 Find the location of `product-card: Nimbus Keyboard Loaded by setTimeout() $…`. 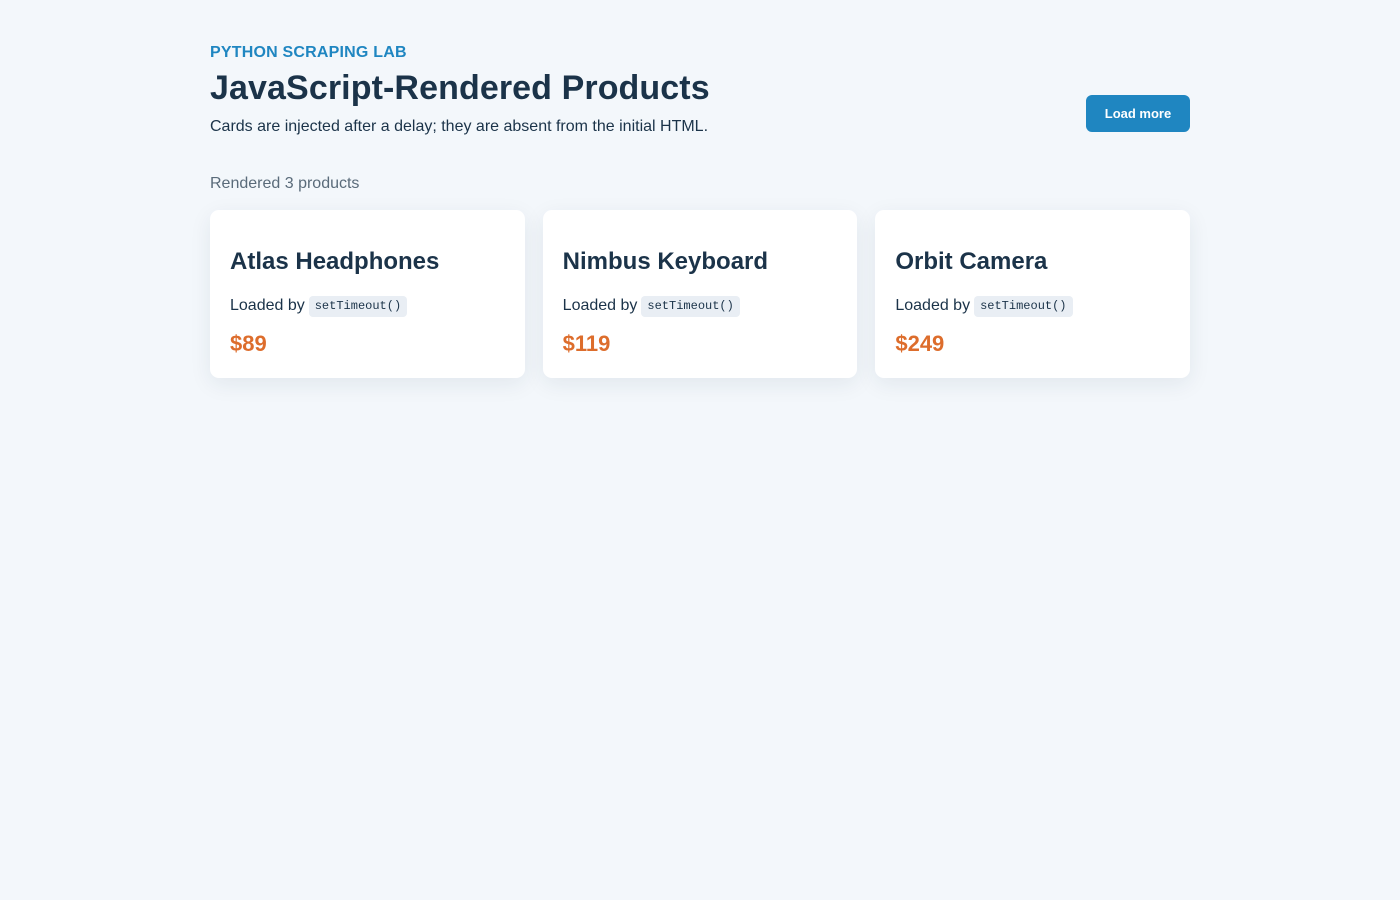

product-card: Nimbus Keyboard Loaded by setTimeout() $… is located at coordinates (700, 294).